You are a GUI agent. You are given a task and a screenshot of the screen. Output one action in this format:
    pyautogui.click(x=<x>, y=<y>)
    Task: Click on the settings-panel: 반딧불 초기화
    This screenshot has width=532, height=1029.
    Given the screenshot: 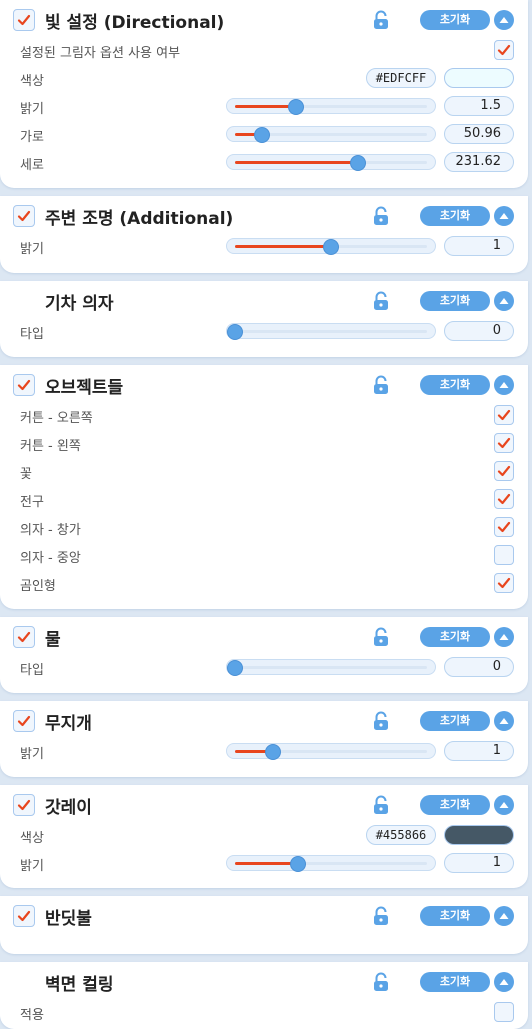 What is the action you would take?
    pyautogui.click(x=264, y=925)
    